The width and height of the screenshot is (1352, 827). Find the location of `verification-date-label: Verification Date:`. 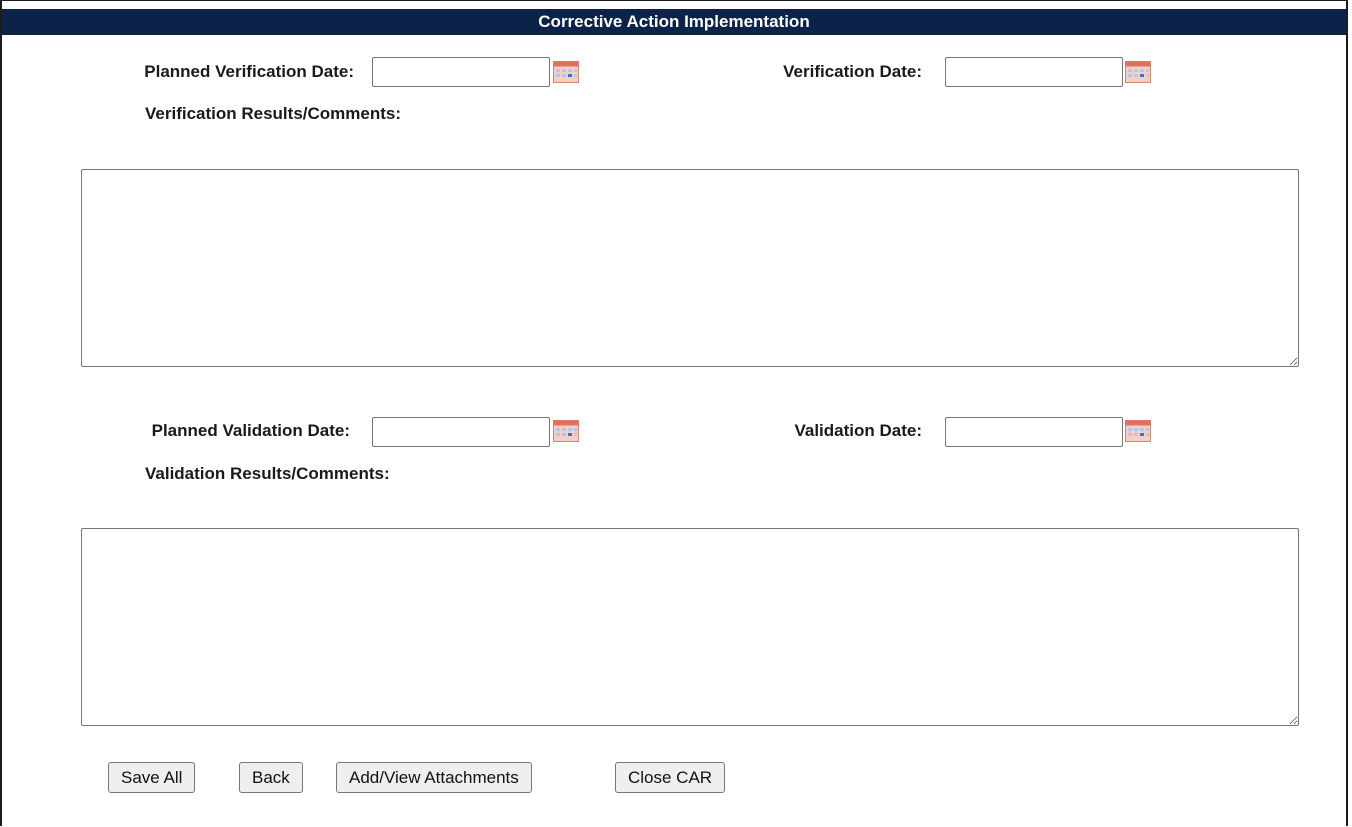

verification-date-label: Verification Date: is located at coordinates (852, 71).